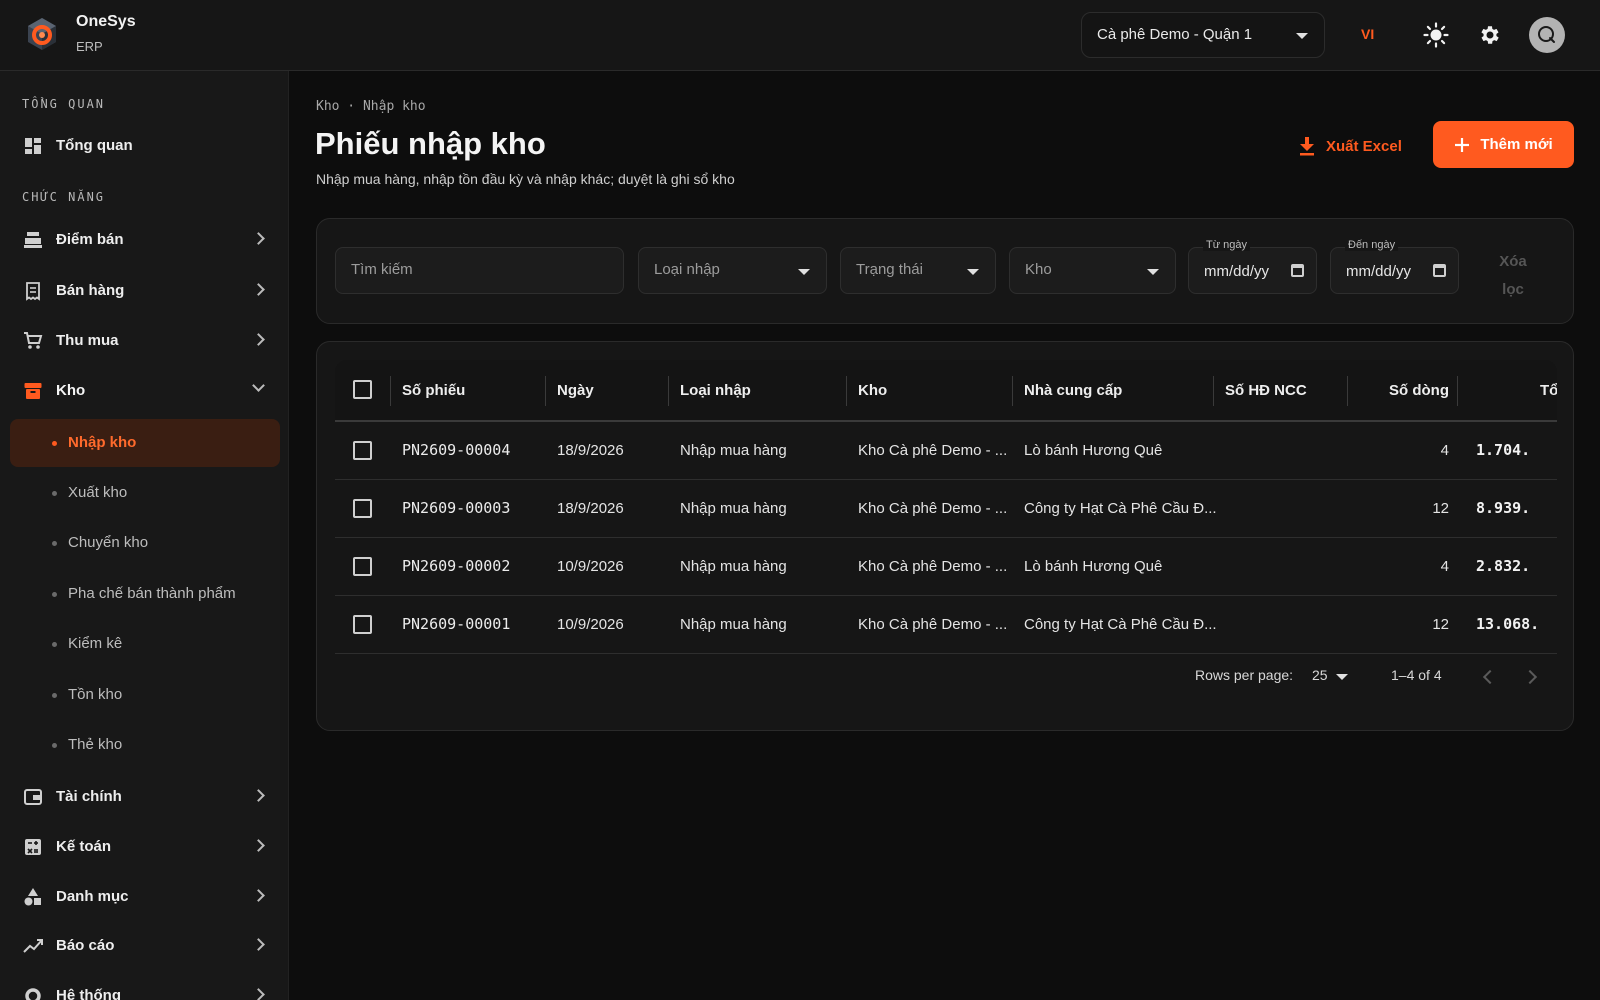  I want to click on sidebar-section-overview: TỔNG QUAN, so click(64, 104).